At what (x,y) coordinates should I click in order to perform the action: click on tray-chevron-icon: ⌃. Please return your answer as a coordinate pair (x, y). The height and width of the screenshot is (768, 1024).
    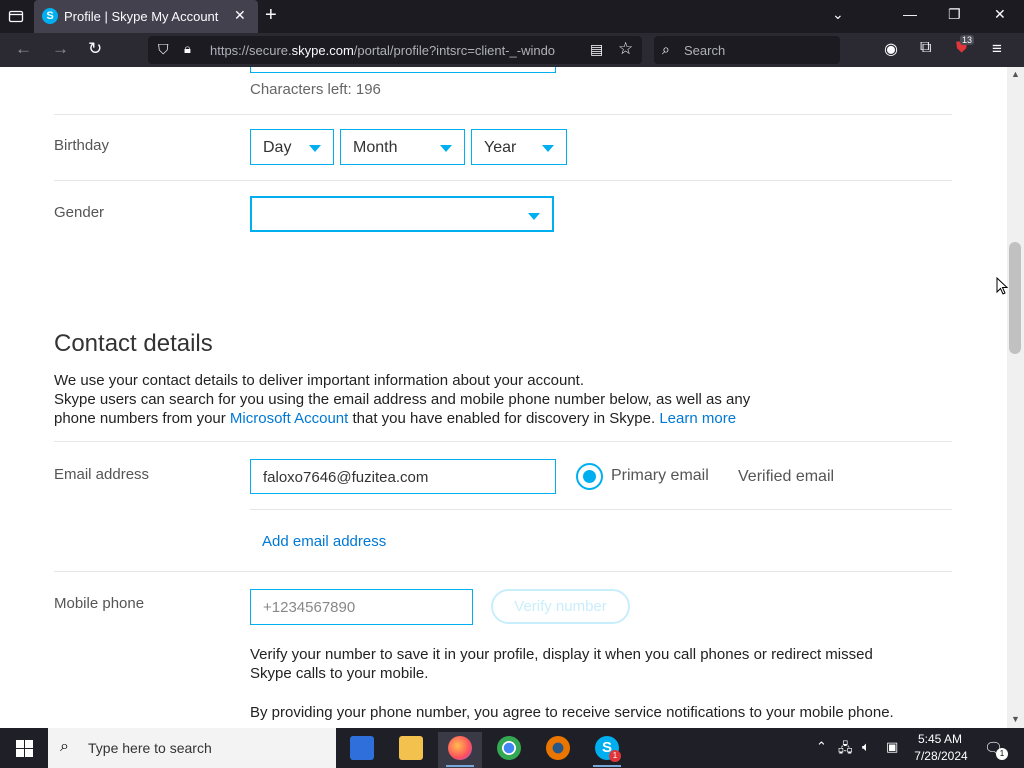
    Looking at the image, I should click on (821, 747).